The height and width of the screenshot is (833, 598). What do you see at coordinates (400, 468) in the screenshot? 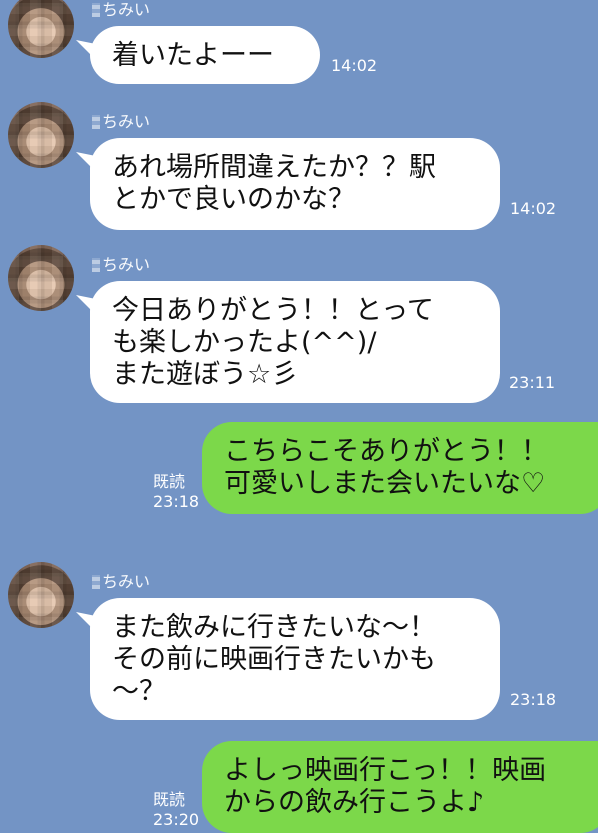
I see `message-bubble-outgoing: こちらこそありがとう！！ 可愛いしまた会いたいな♡` at bounding box center [400, 468].